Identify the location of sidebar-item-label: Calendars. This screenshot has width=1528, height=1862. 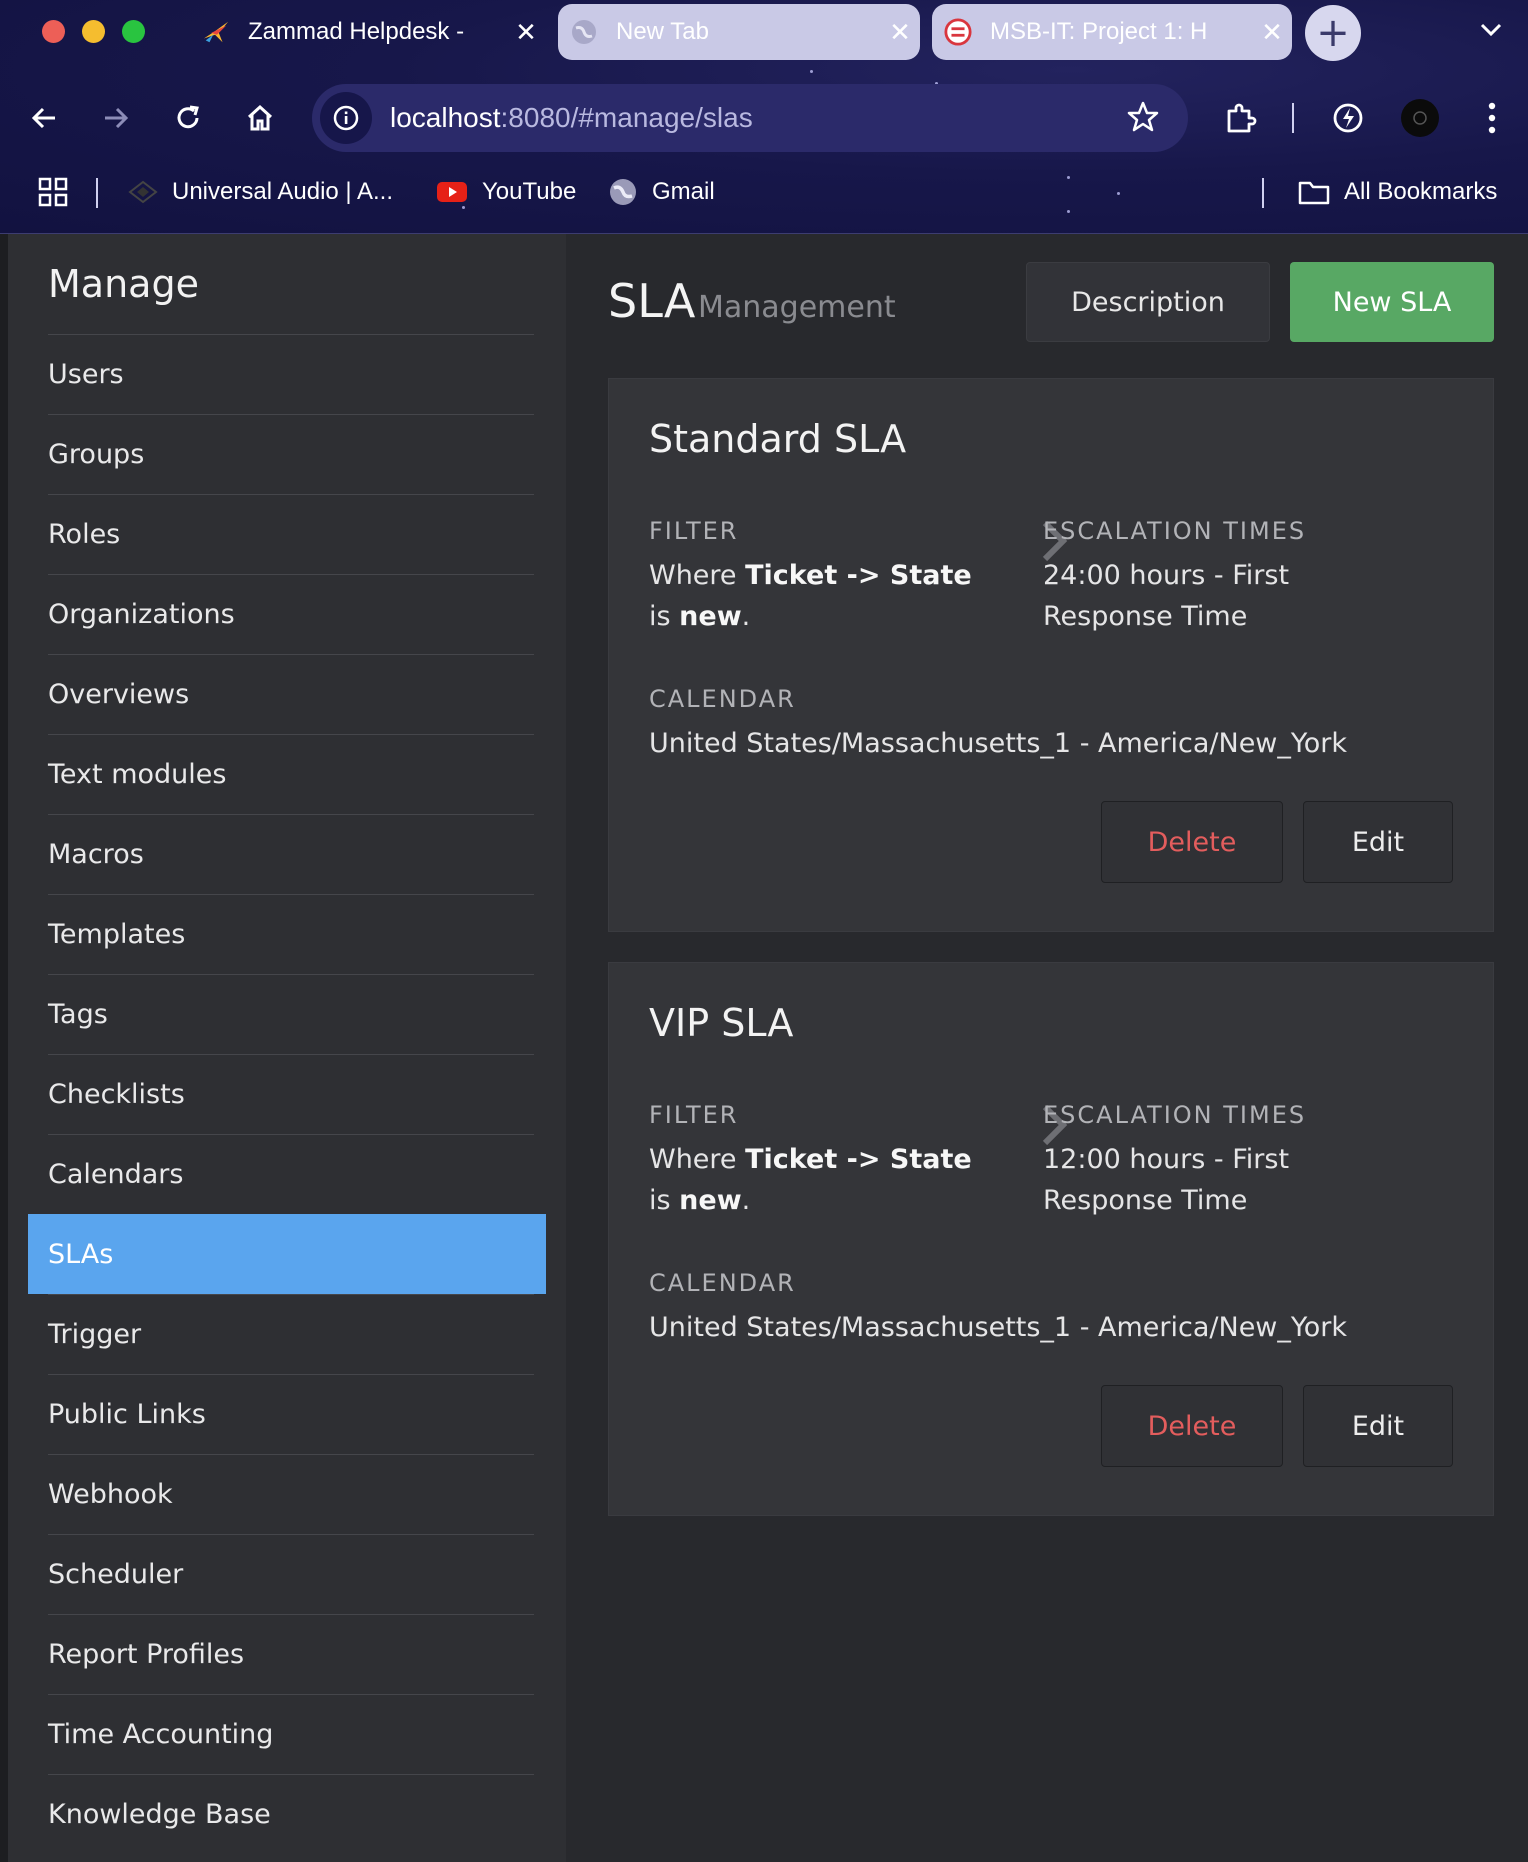
(116, 1174).